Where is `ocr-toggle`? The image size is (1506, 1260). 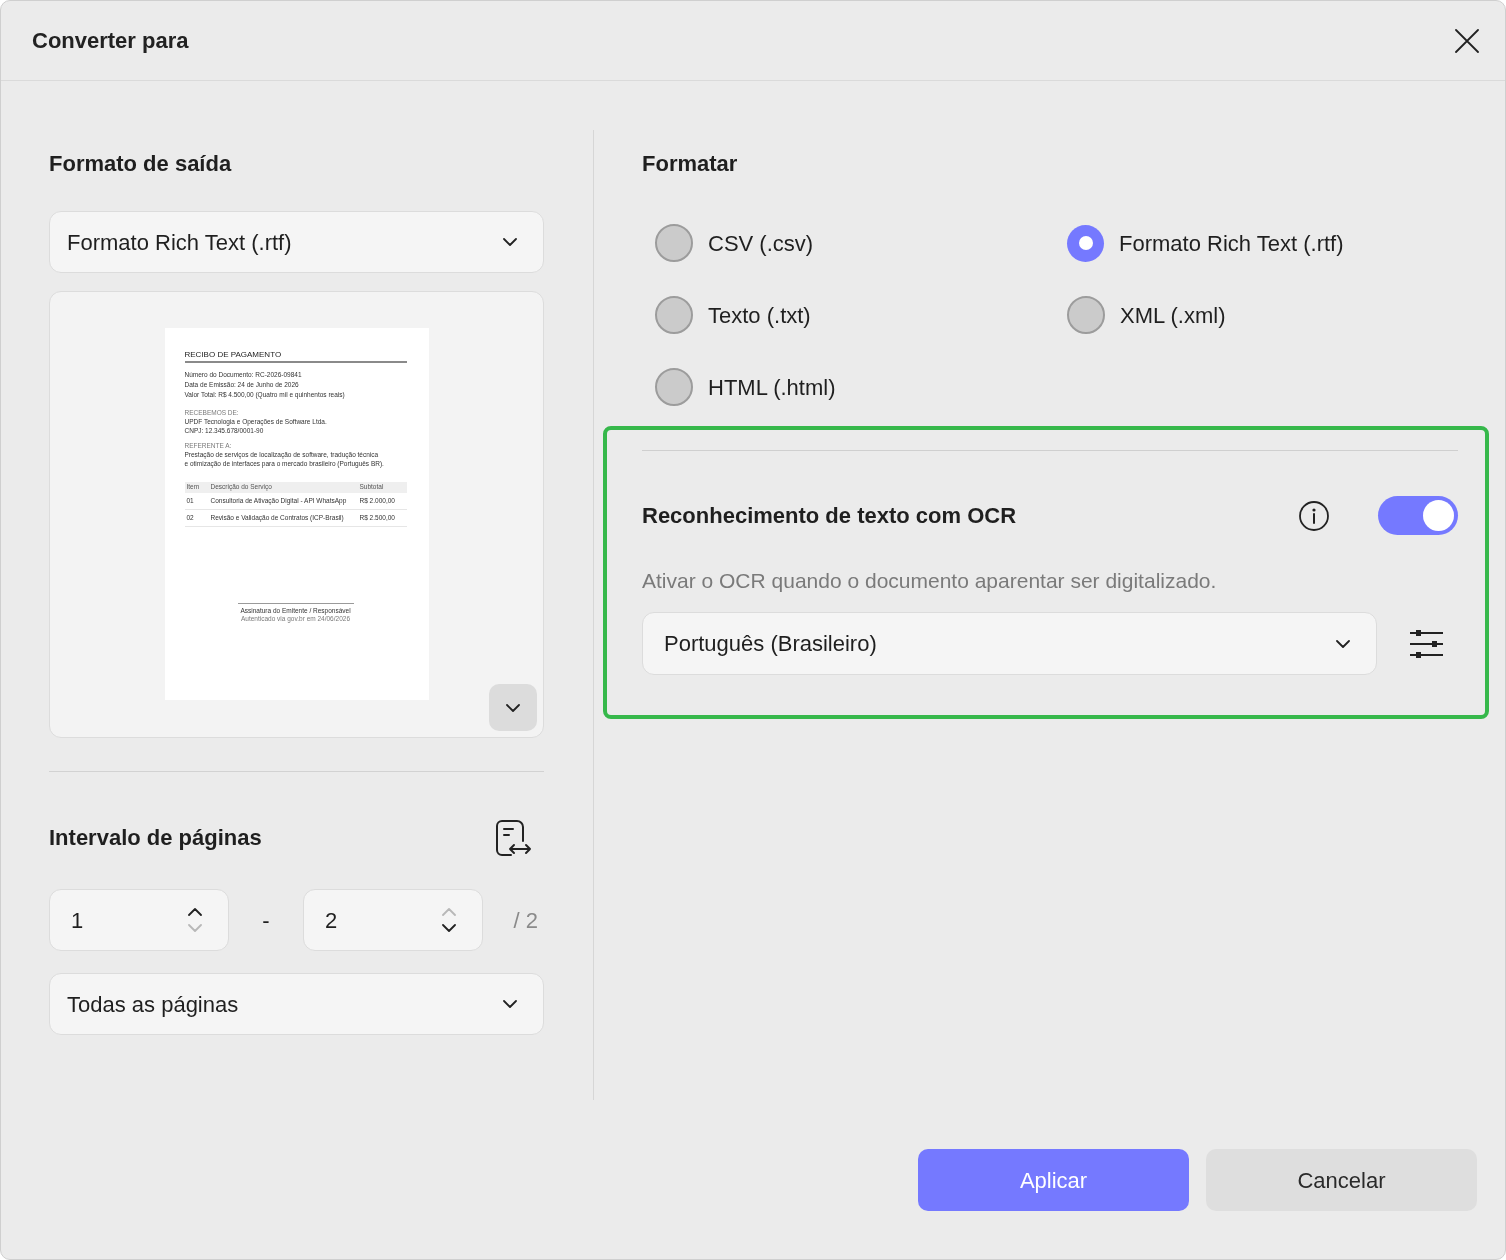 ocr-toggle is located at coordinates (1418, 515).